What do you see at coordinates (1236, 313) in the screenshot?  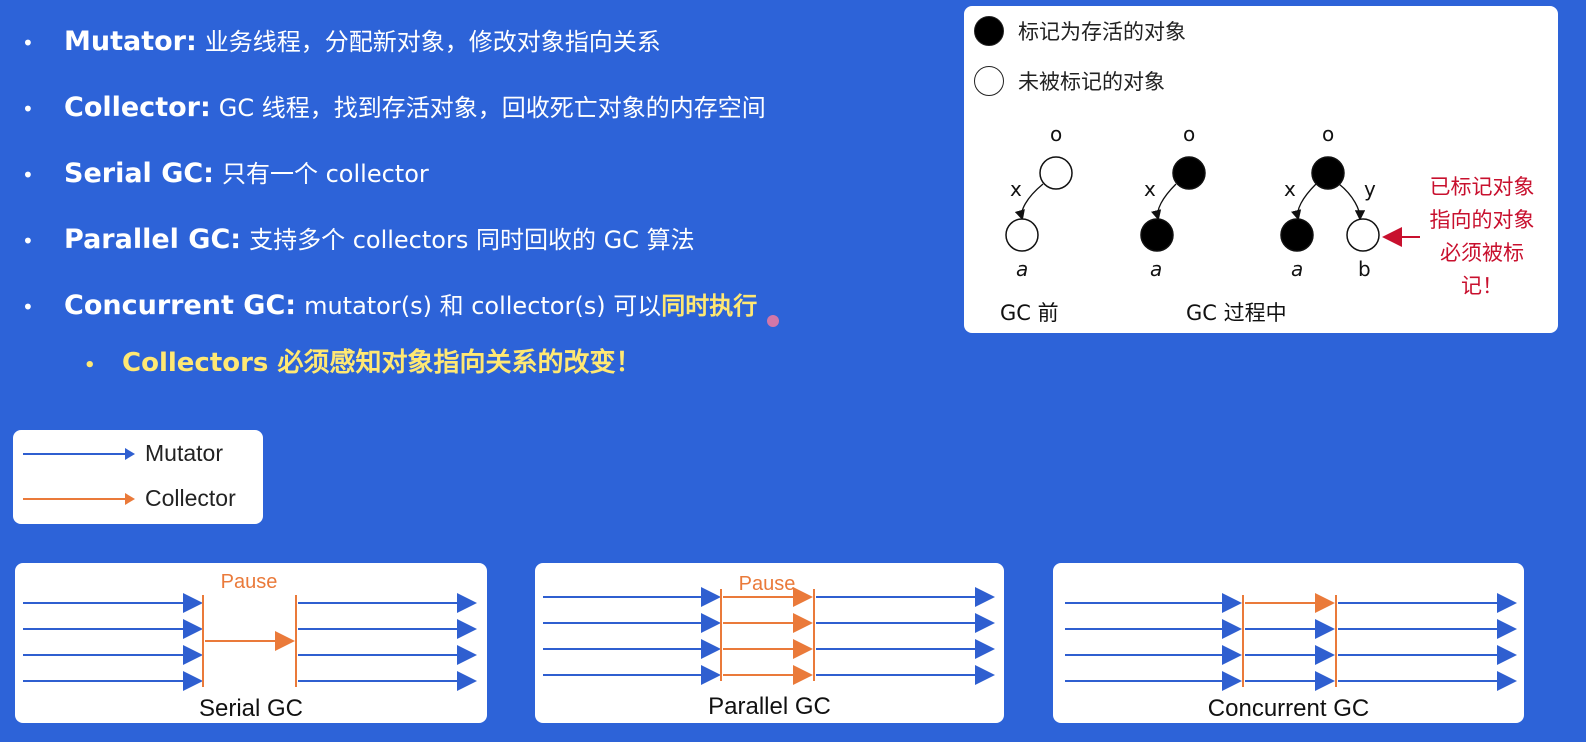 I see `caption-during-gc: GC 过程中` at bounding box center [1236, 313].